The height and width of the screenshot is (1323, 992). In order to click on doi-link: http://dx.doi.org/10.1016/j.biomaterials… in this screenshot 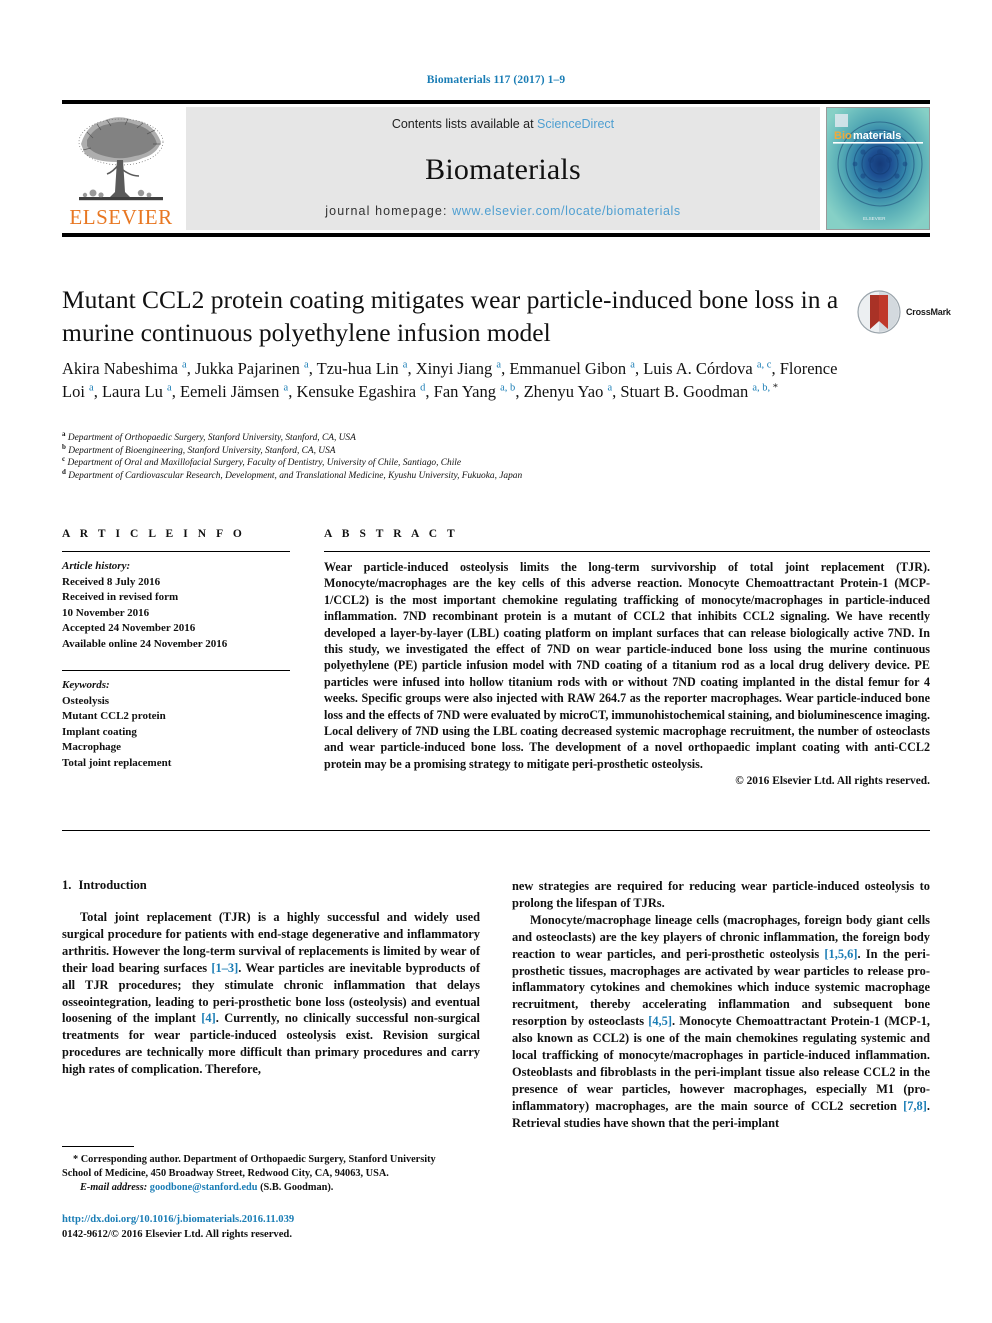, I will do `click(277, 1220)`.